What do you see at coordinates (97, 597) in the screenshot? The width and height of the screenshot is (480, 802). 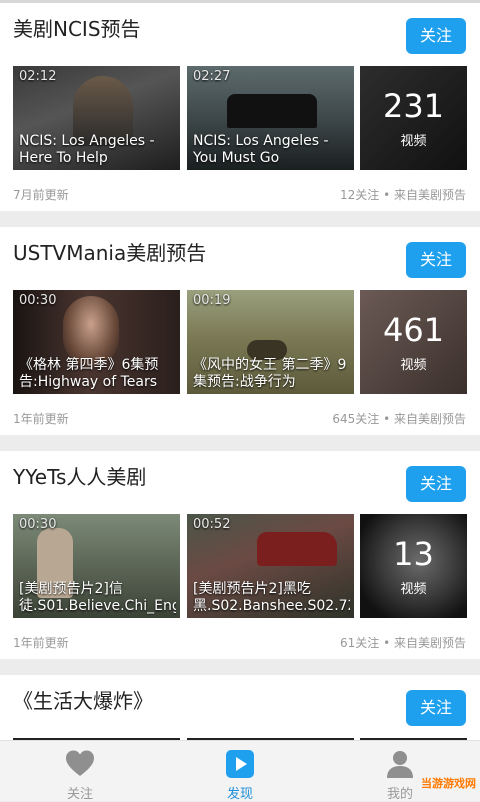 I see `video-title: [美剧预告片2]信徒.S01.Believe.Chi_Eng-` at bounding box center [97, 597].